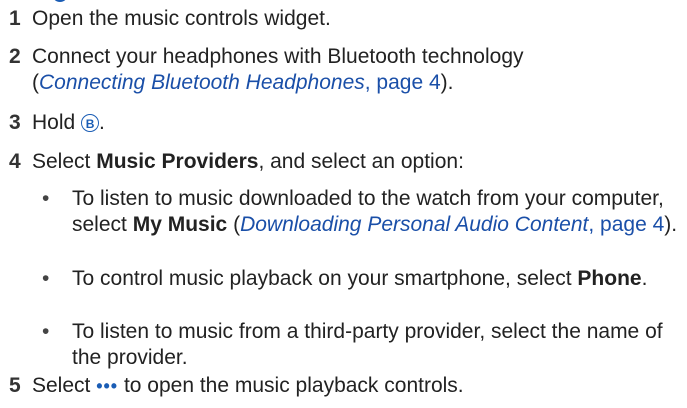 Image resolution: width=687 pixels, height=408 pixels. I want to click on step-number: 3, so click(15, 122).